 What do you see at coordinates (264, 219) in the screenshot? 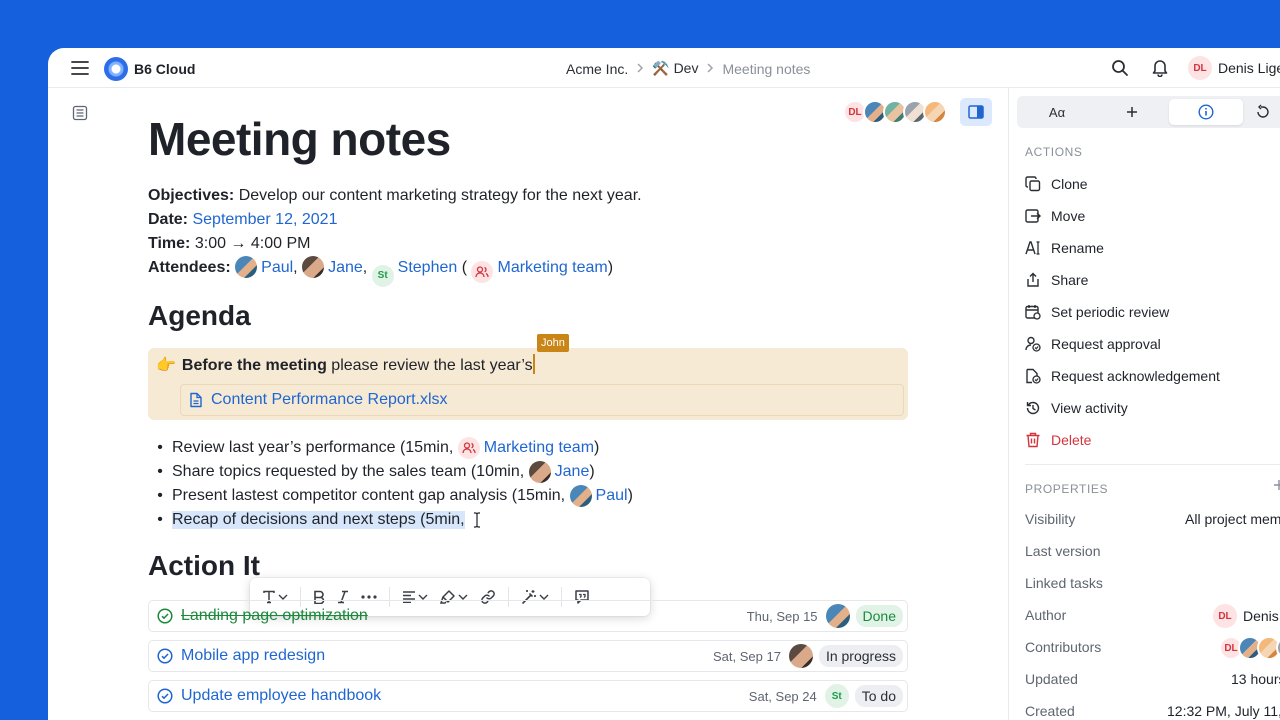
I see `date-link: September 12, 2021` at bounding box center [264, 219].